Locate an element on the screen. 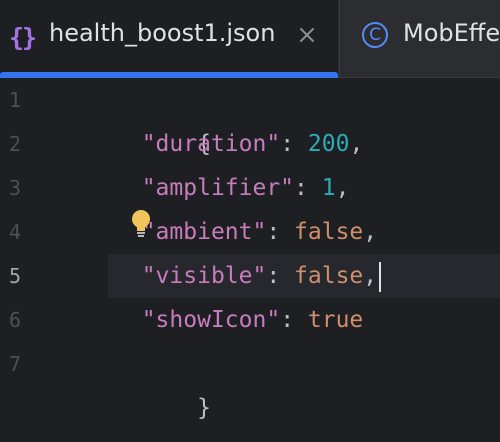 The image size is (500, 442). code-line-current: "visible": false, is located at coordinates (248, 276).